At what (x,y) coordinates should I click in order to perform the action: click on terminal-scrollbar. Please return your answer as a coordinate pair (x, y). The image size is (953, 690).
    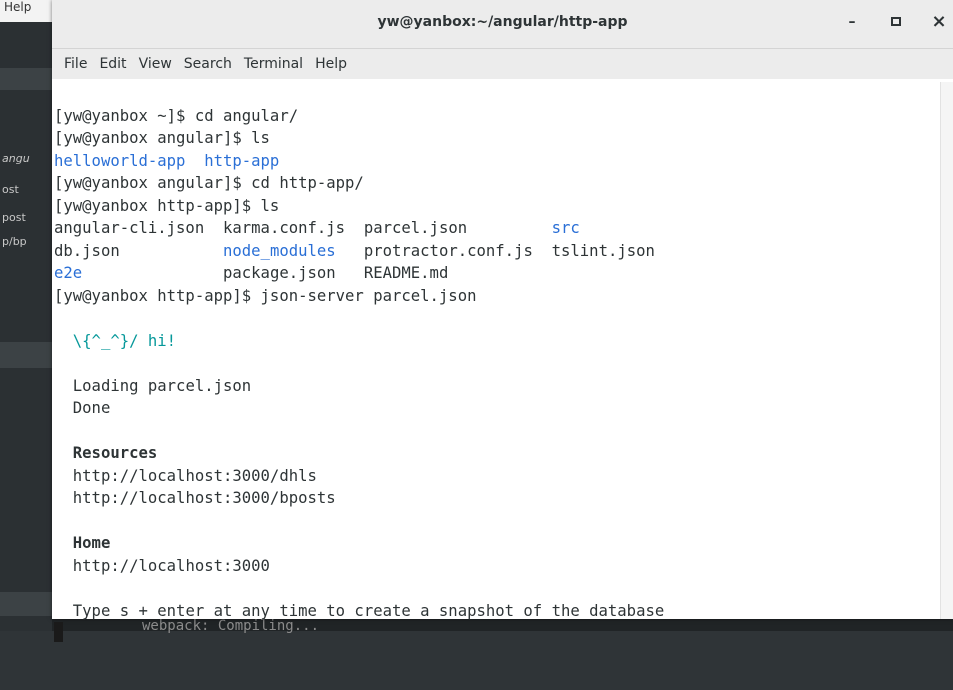
    Looking at the image, I should click on (946, 350).